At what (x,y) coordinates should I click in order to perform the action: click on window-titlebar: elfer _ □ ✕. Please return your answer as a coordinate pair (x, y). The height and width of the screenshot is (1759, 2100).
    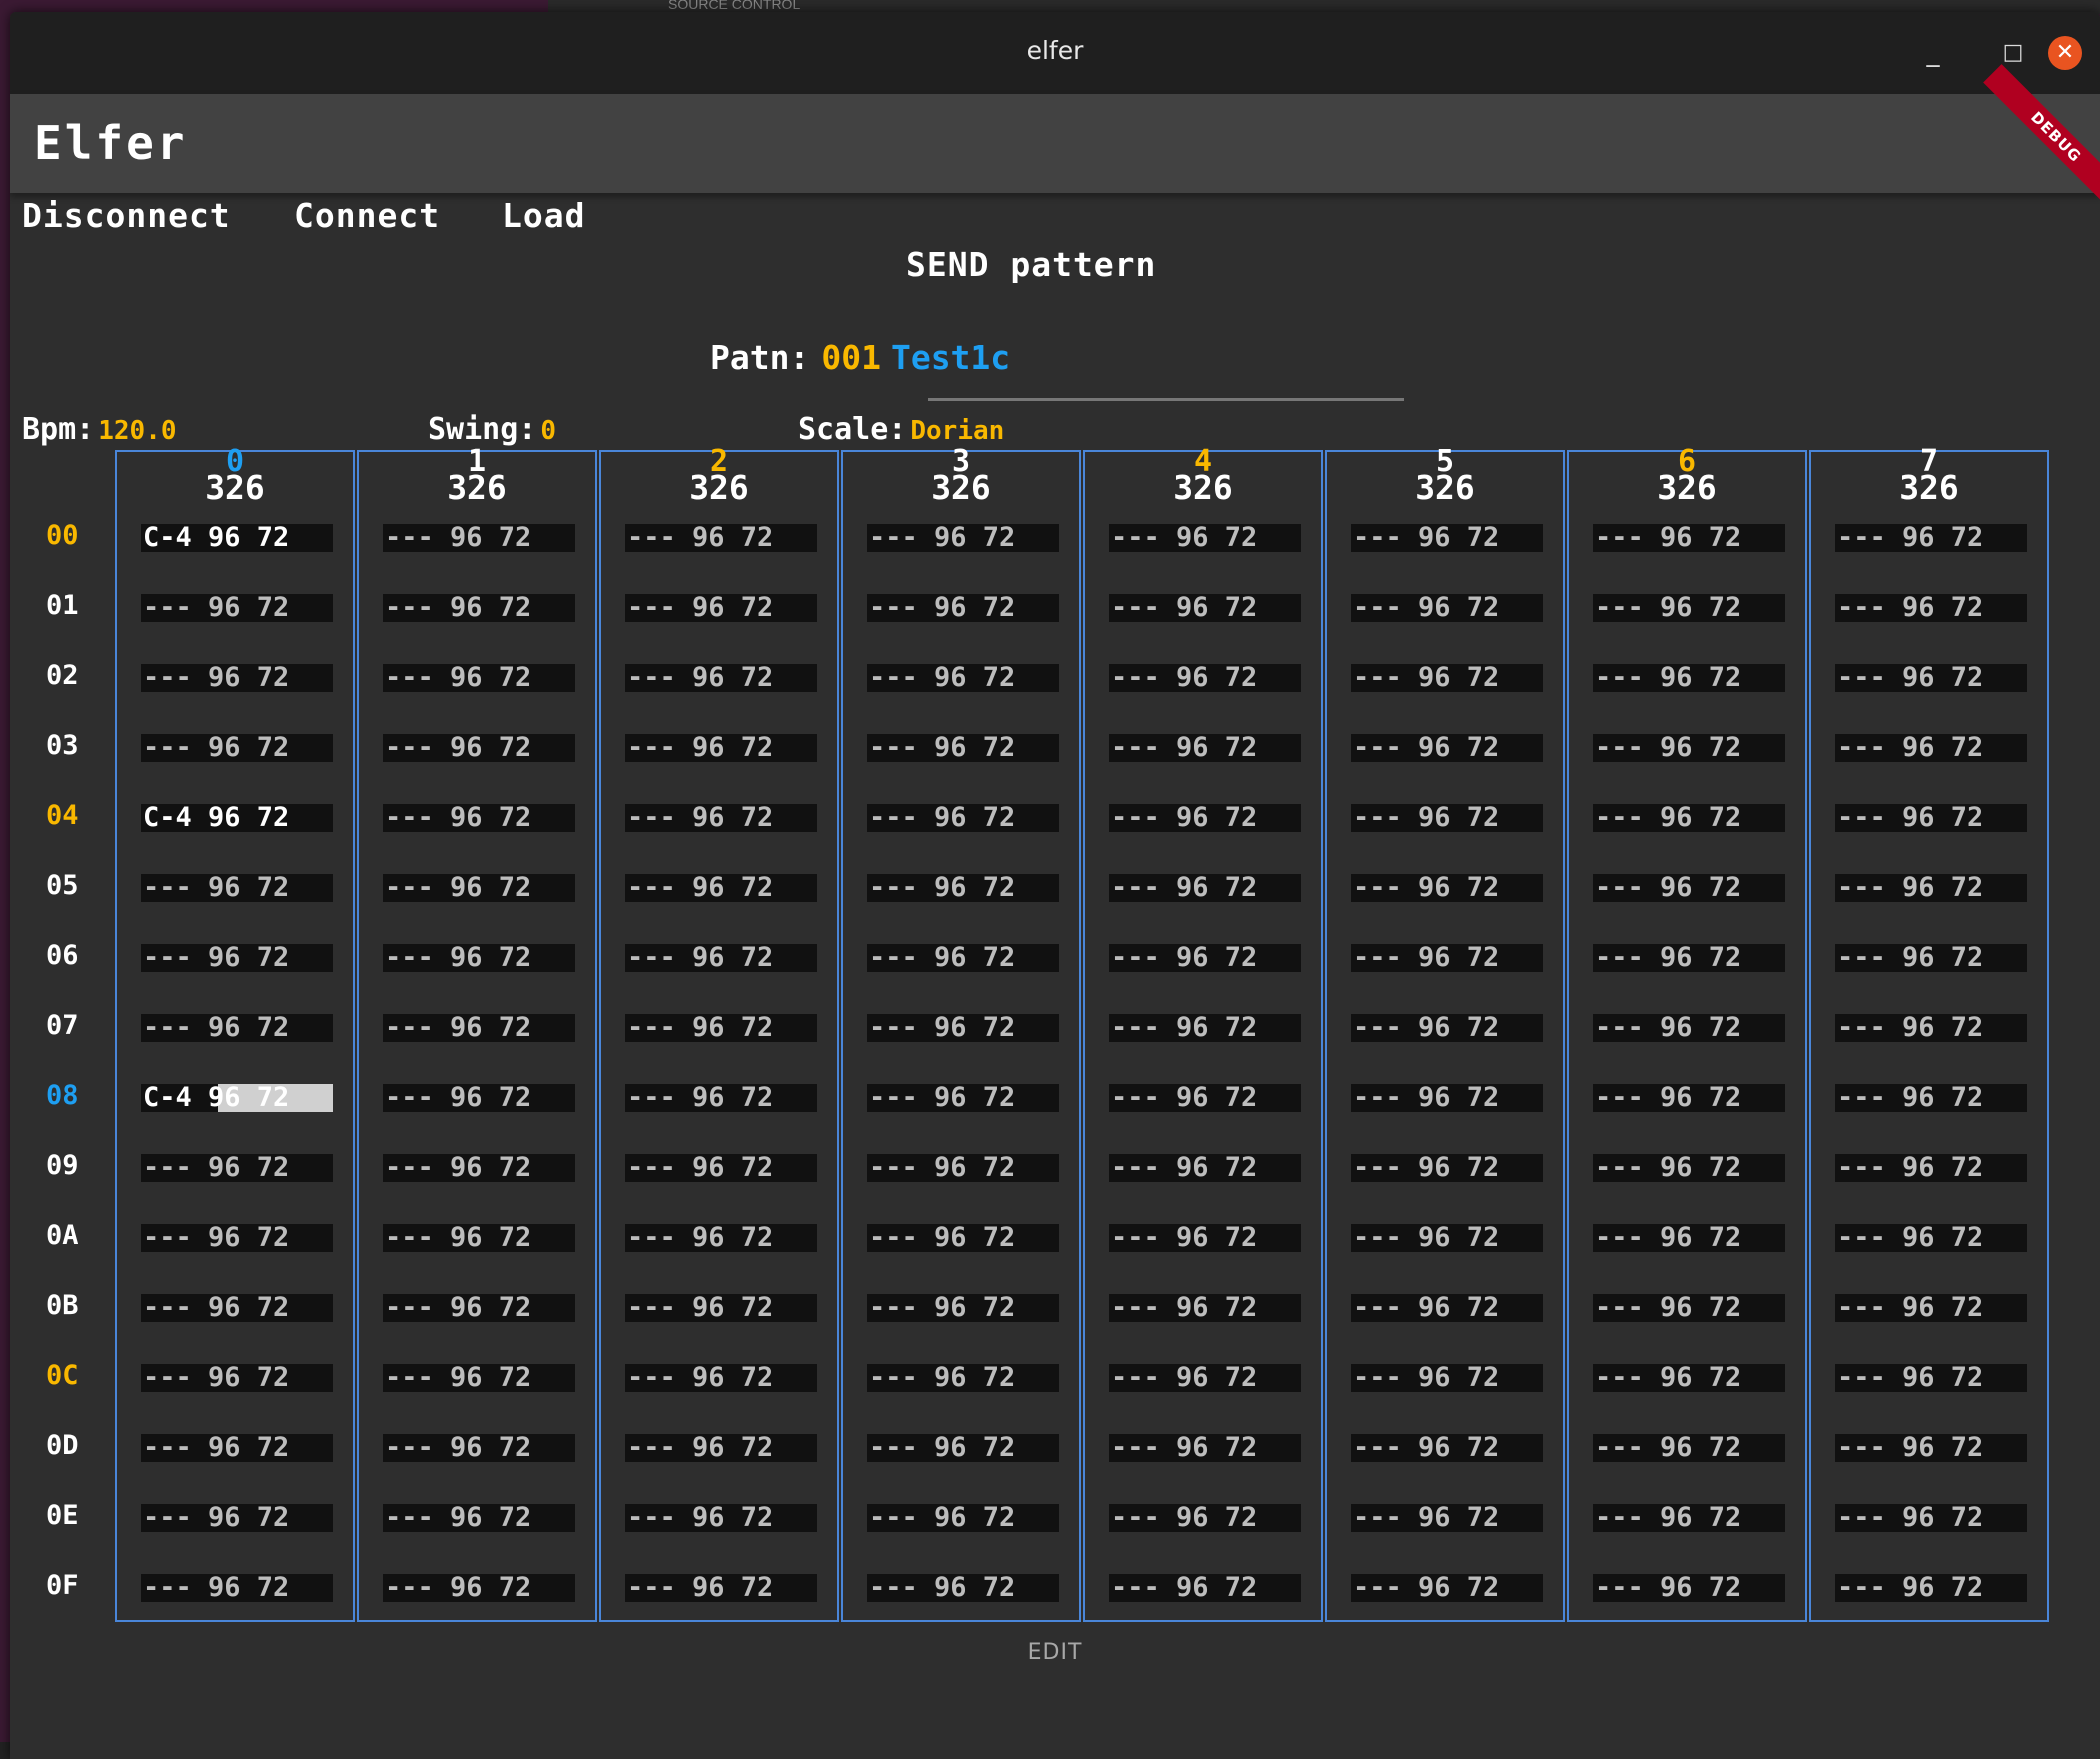
    Looking at the image, I should click on (1055, 53).